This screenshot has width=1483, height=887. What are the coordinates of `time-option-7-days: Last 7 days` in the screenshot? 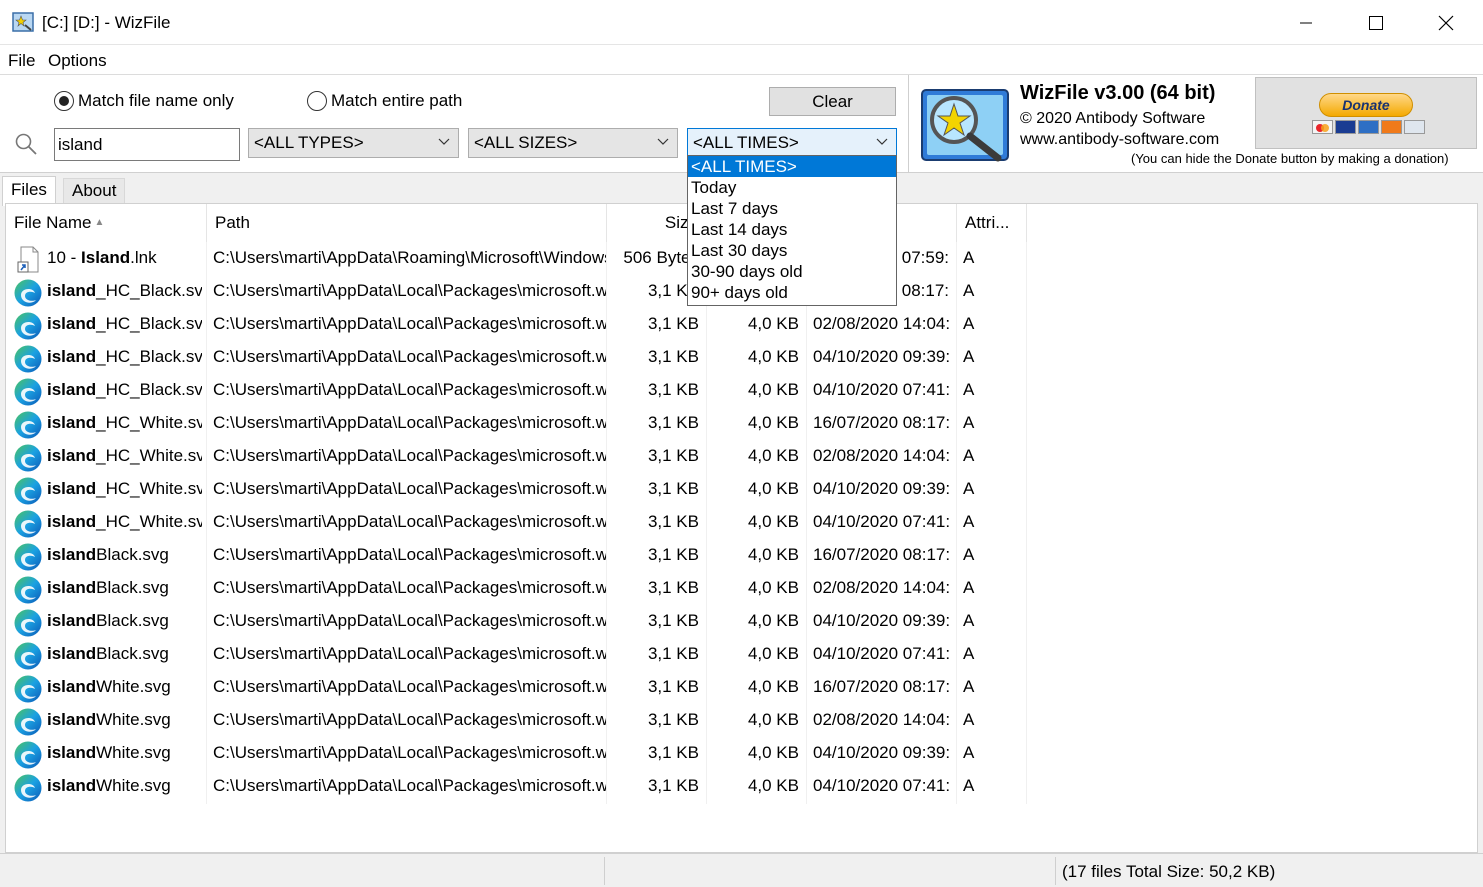 It's located at (792, 208).